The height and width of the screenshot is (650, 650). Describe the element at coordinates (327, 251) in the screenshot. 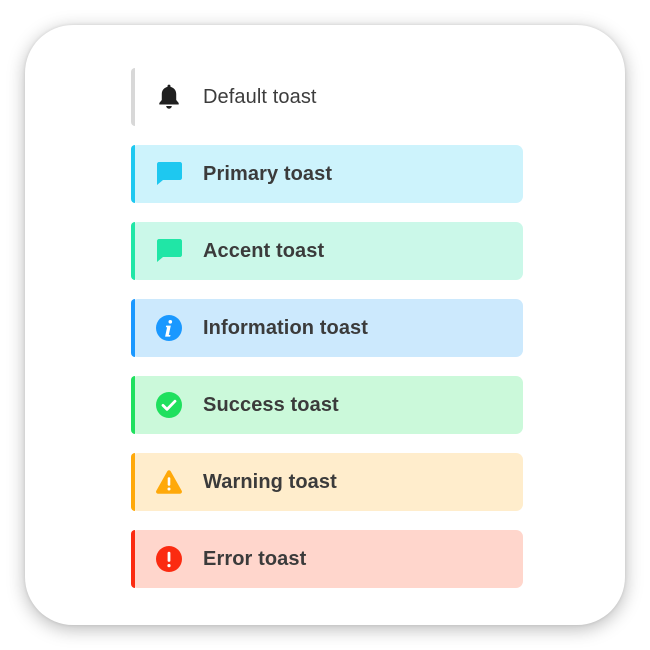

I see `toast-accent: Accent toast` at that location.